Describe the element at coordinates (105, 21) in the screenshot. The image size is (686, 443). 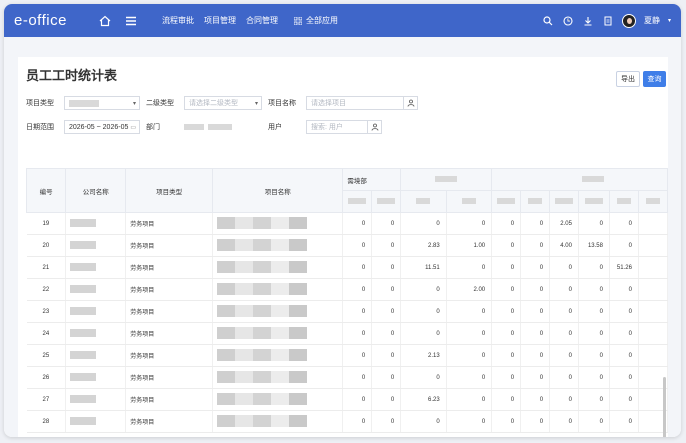
I see `home-icon` at that location.